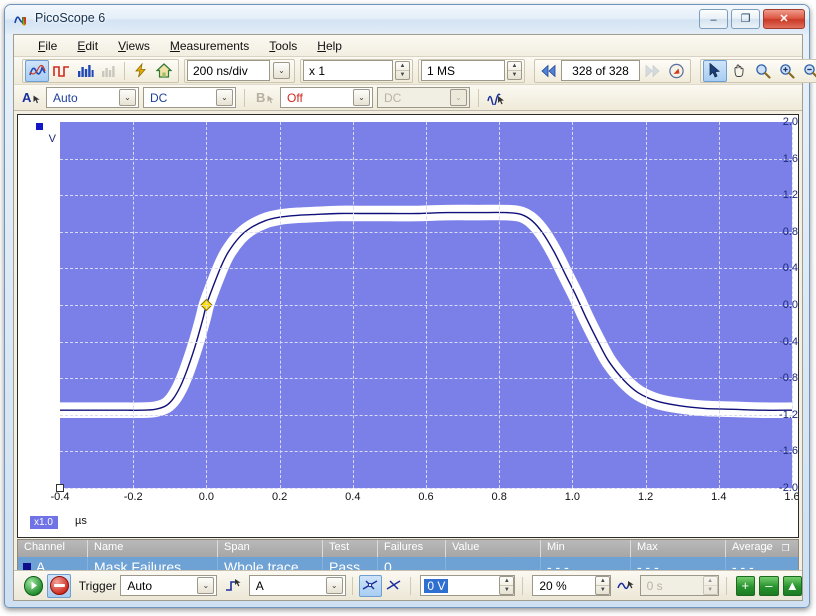 The height and width of the screenshot is (616, 816). What do you see at coordinates (496, 98) in the screenshot?
I see `math-channels-icon` at bounding box center [496, 98].